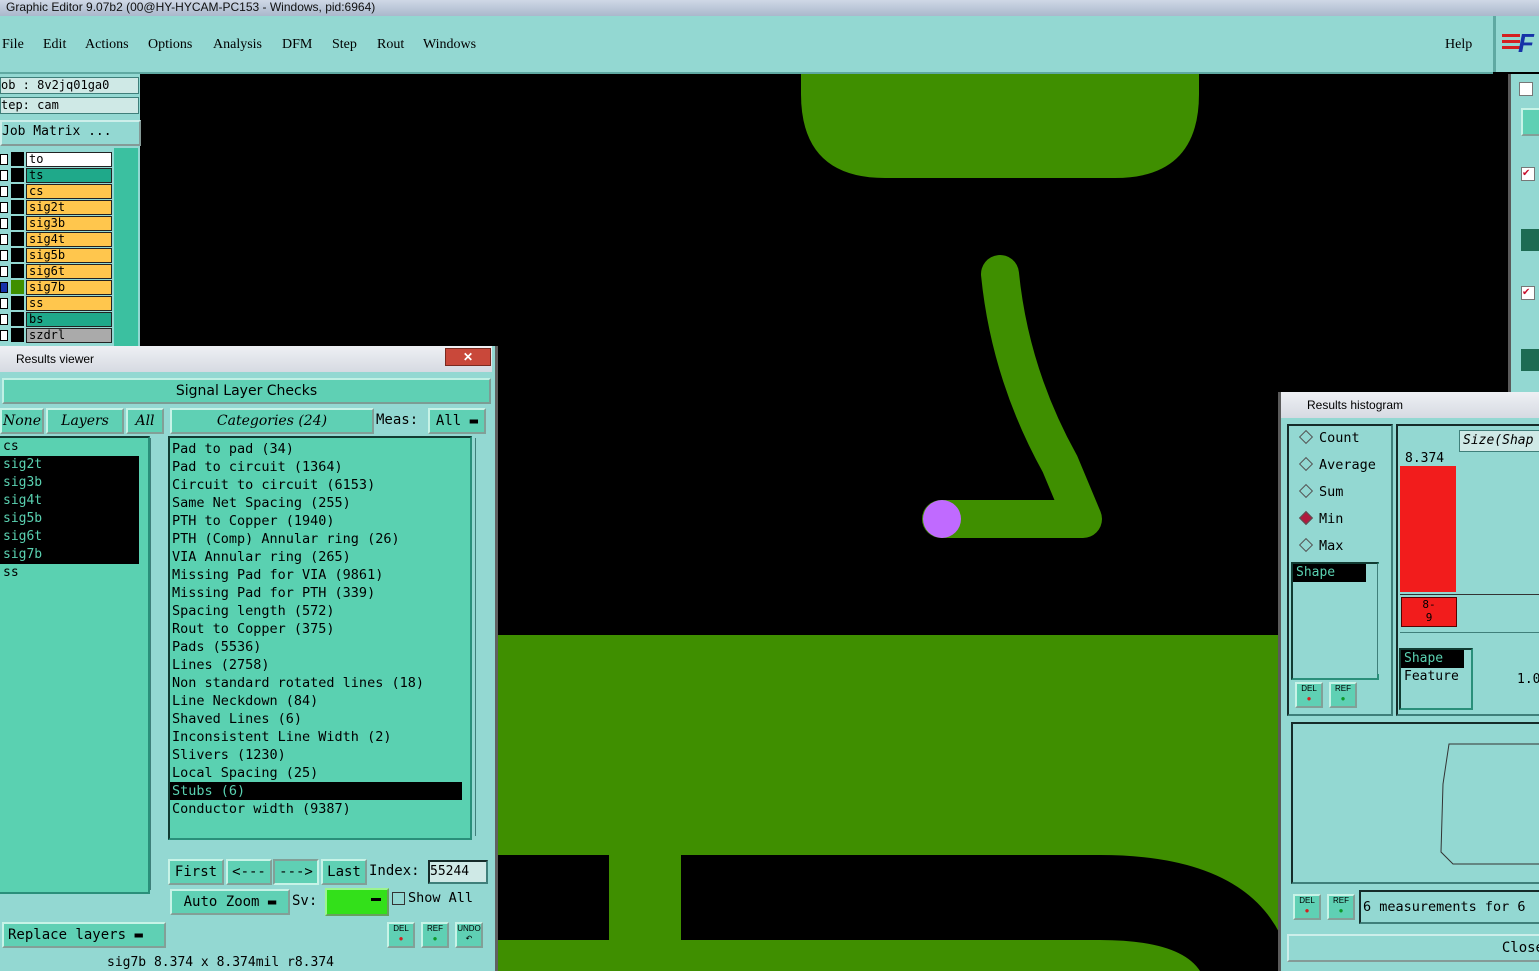  I want to click on category-item: Lines (2758), so click(320, 665).